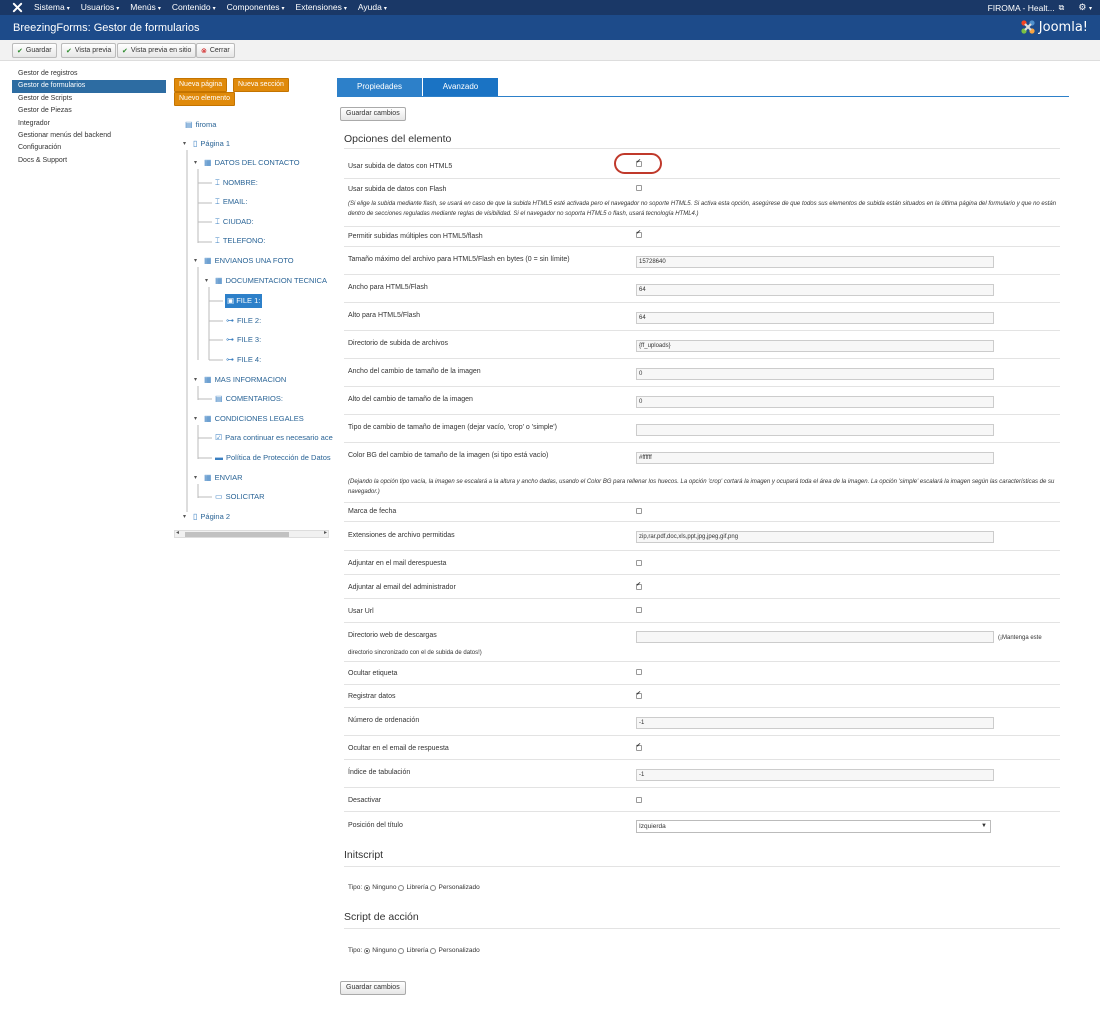 The width and height of the screenshot is (1100, 1030). What do you see at coordinates (215, 50) in the screenshot?
I see `close-button: ⊗ Cerrar` at bounding box center [215, 50].